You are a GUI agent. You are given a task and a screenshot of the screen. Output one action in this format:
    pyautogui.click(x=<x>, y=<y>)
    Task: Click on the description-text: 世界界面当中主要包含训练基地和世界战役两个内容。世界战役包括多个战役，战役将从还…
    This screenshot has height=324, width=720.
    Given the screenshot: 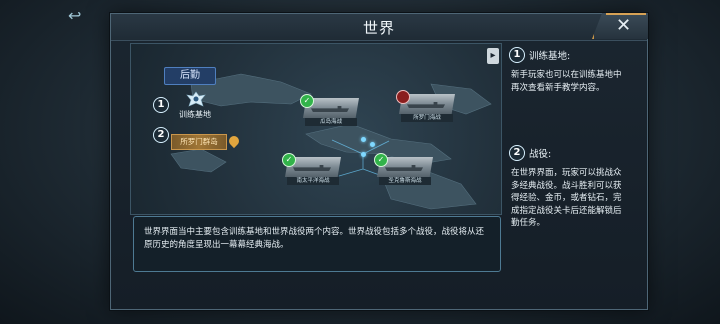 What is the action you would take?
    pyautogui.click(x=314, y=238)
    